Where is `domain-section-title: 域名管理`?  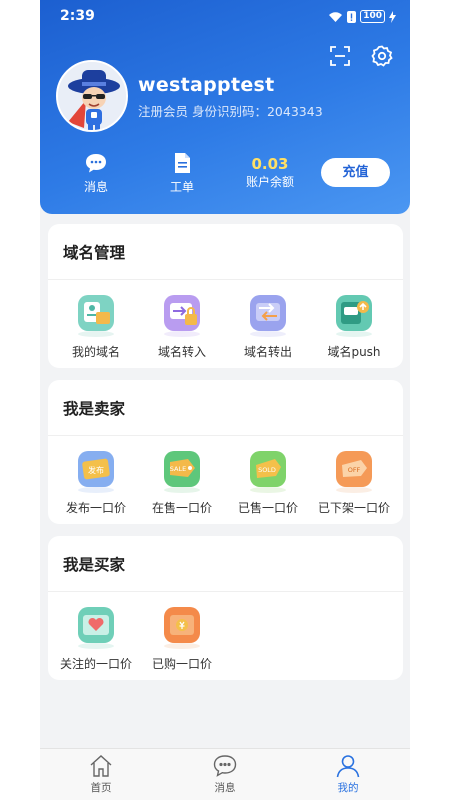 domain-section-title: 域名管理 is located at coordinates (225, 252).